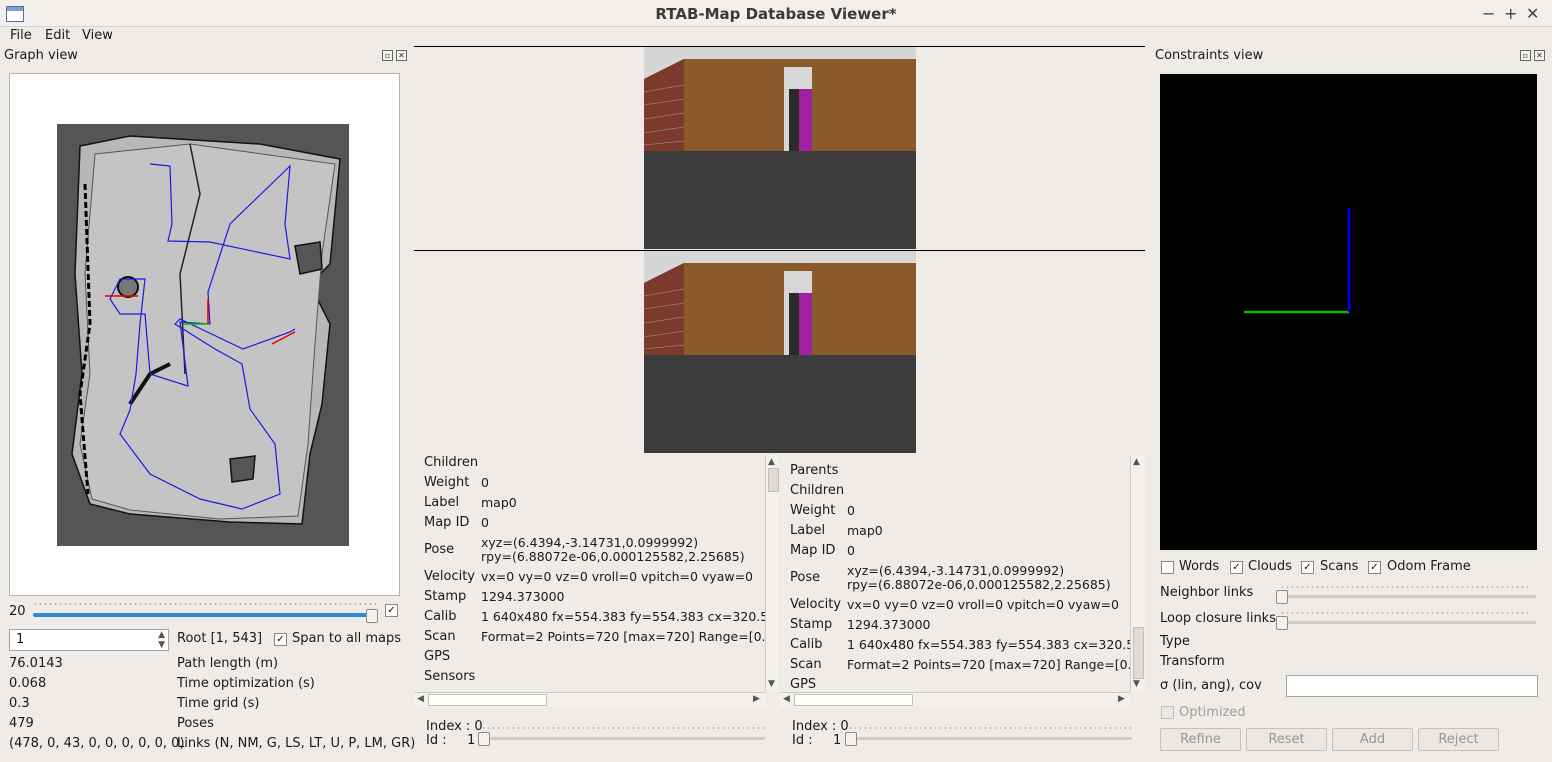  What do you see at coordinates (1286, 739) in the screenshot?
I see `reset-button: Reset` at bounding box center [1286, 739].